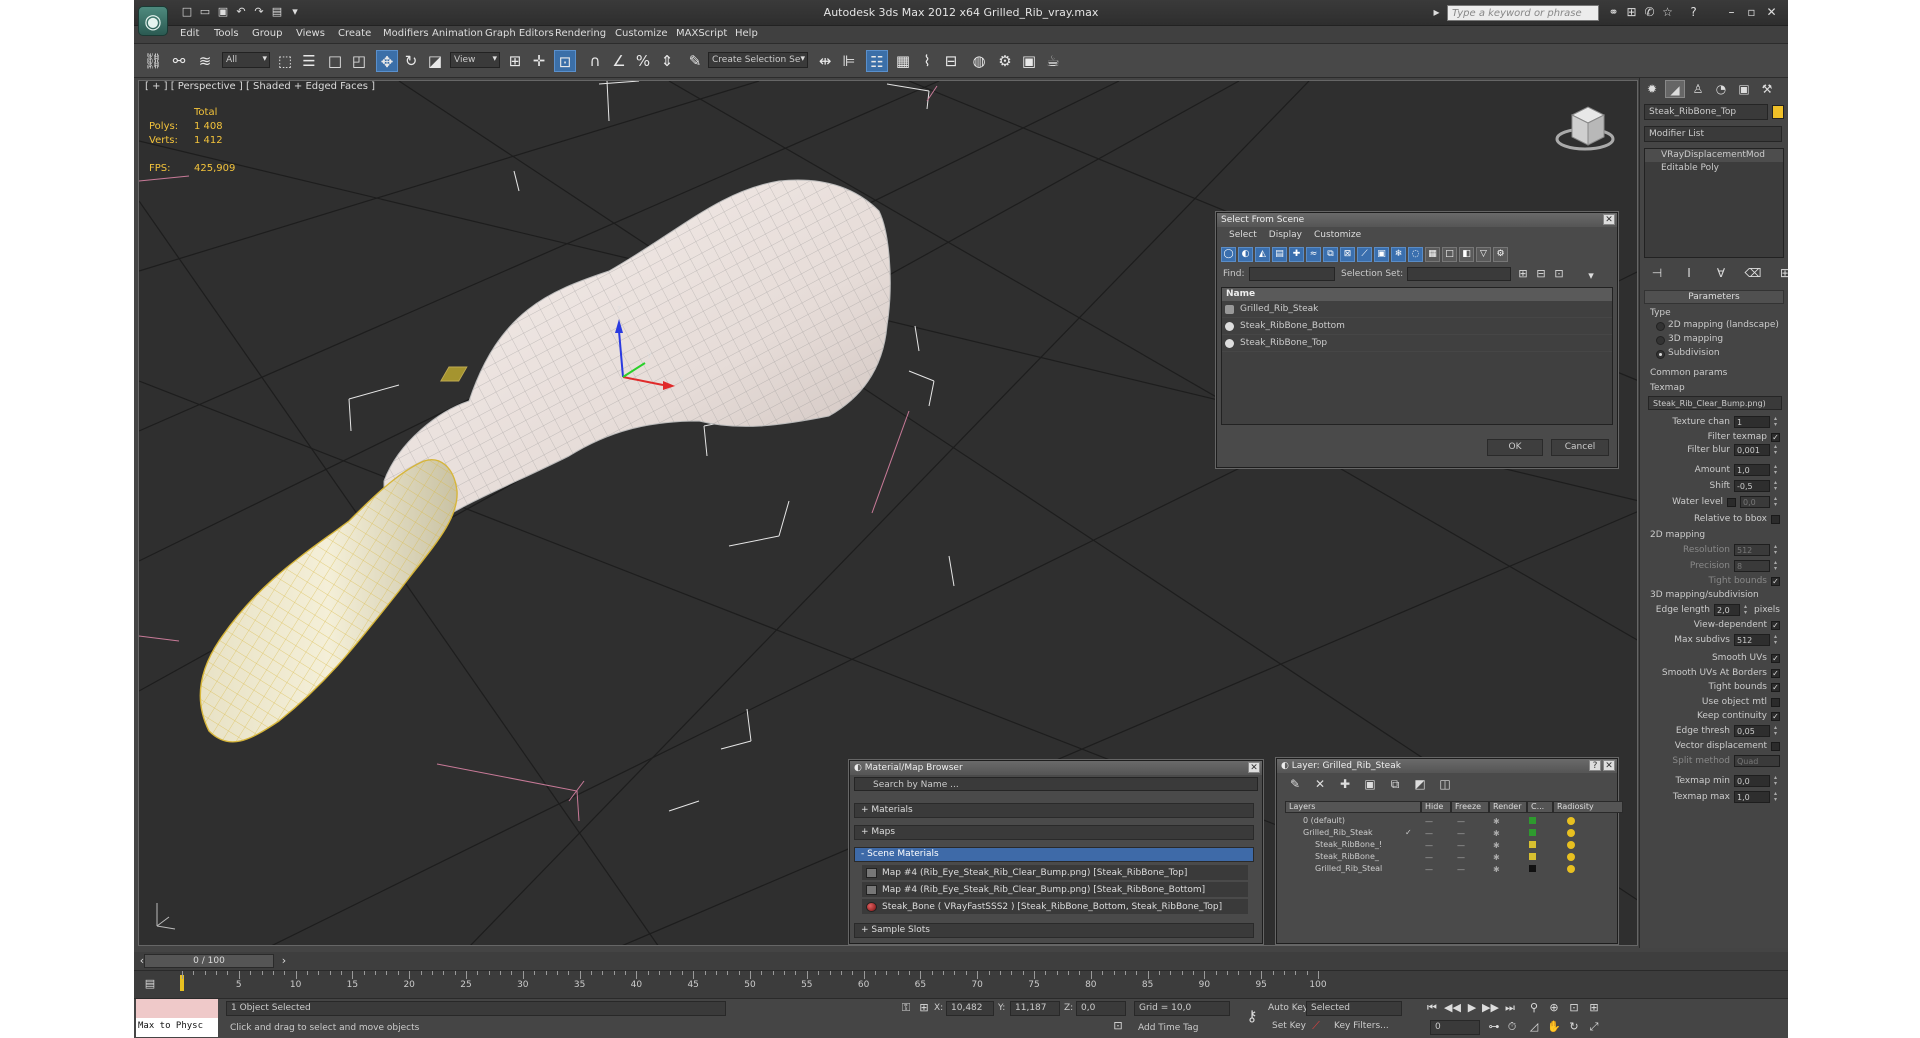  What do you see at coordinates (1054, 854) in the screenshot?
I see `scene-materials-group: - Scene Materials` at bounding box center [1054, 854].